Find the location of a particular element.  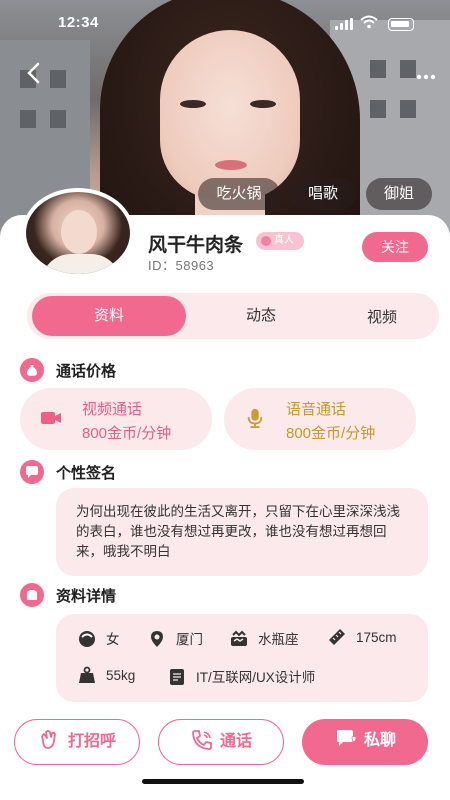

weight-icon is located at coordinates (87, 674).